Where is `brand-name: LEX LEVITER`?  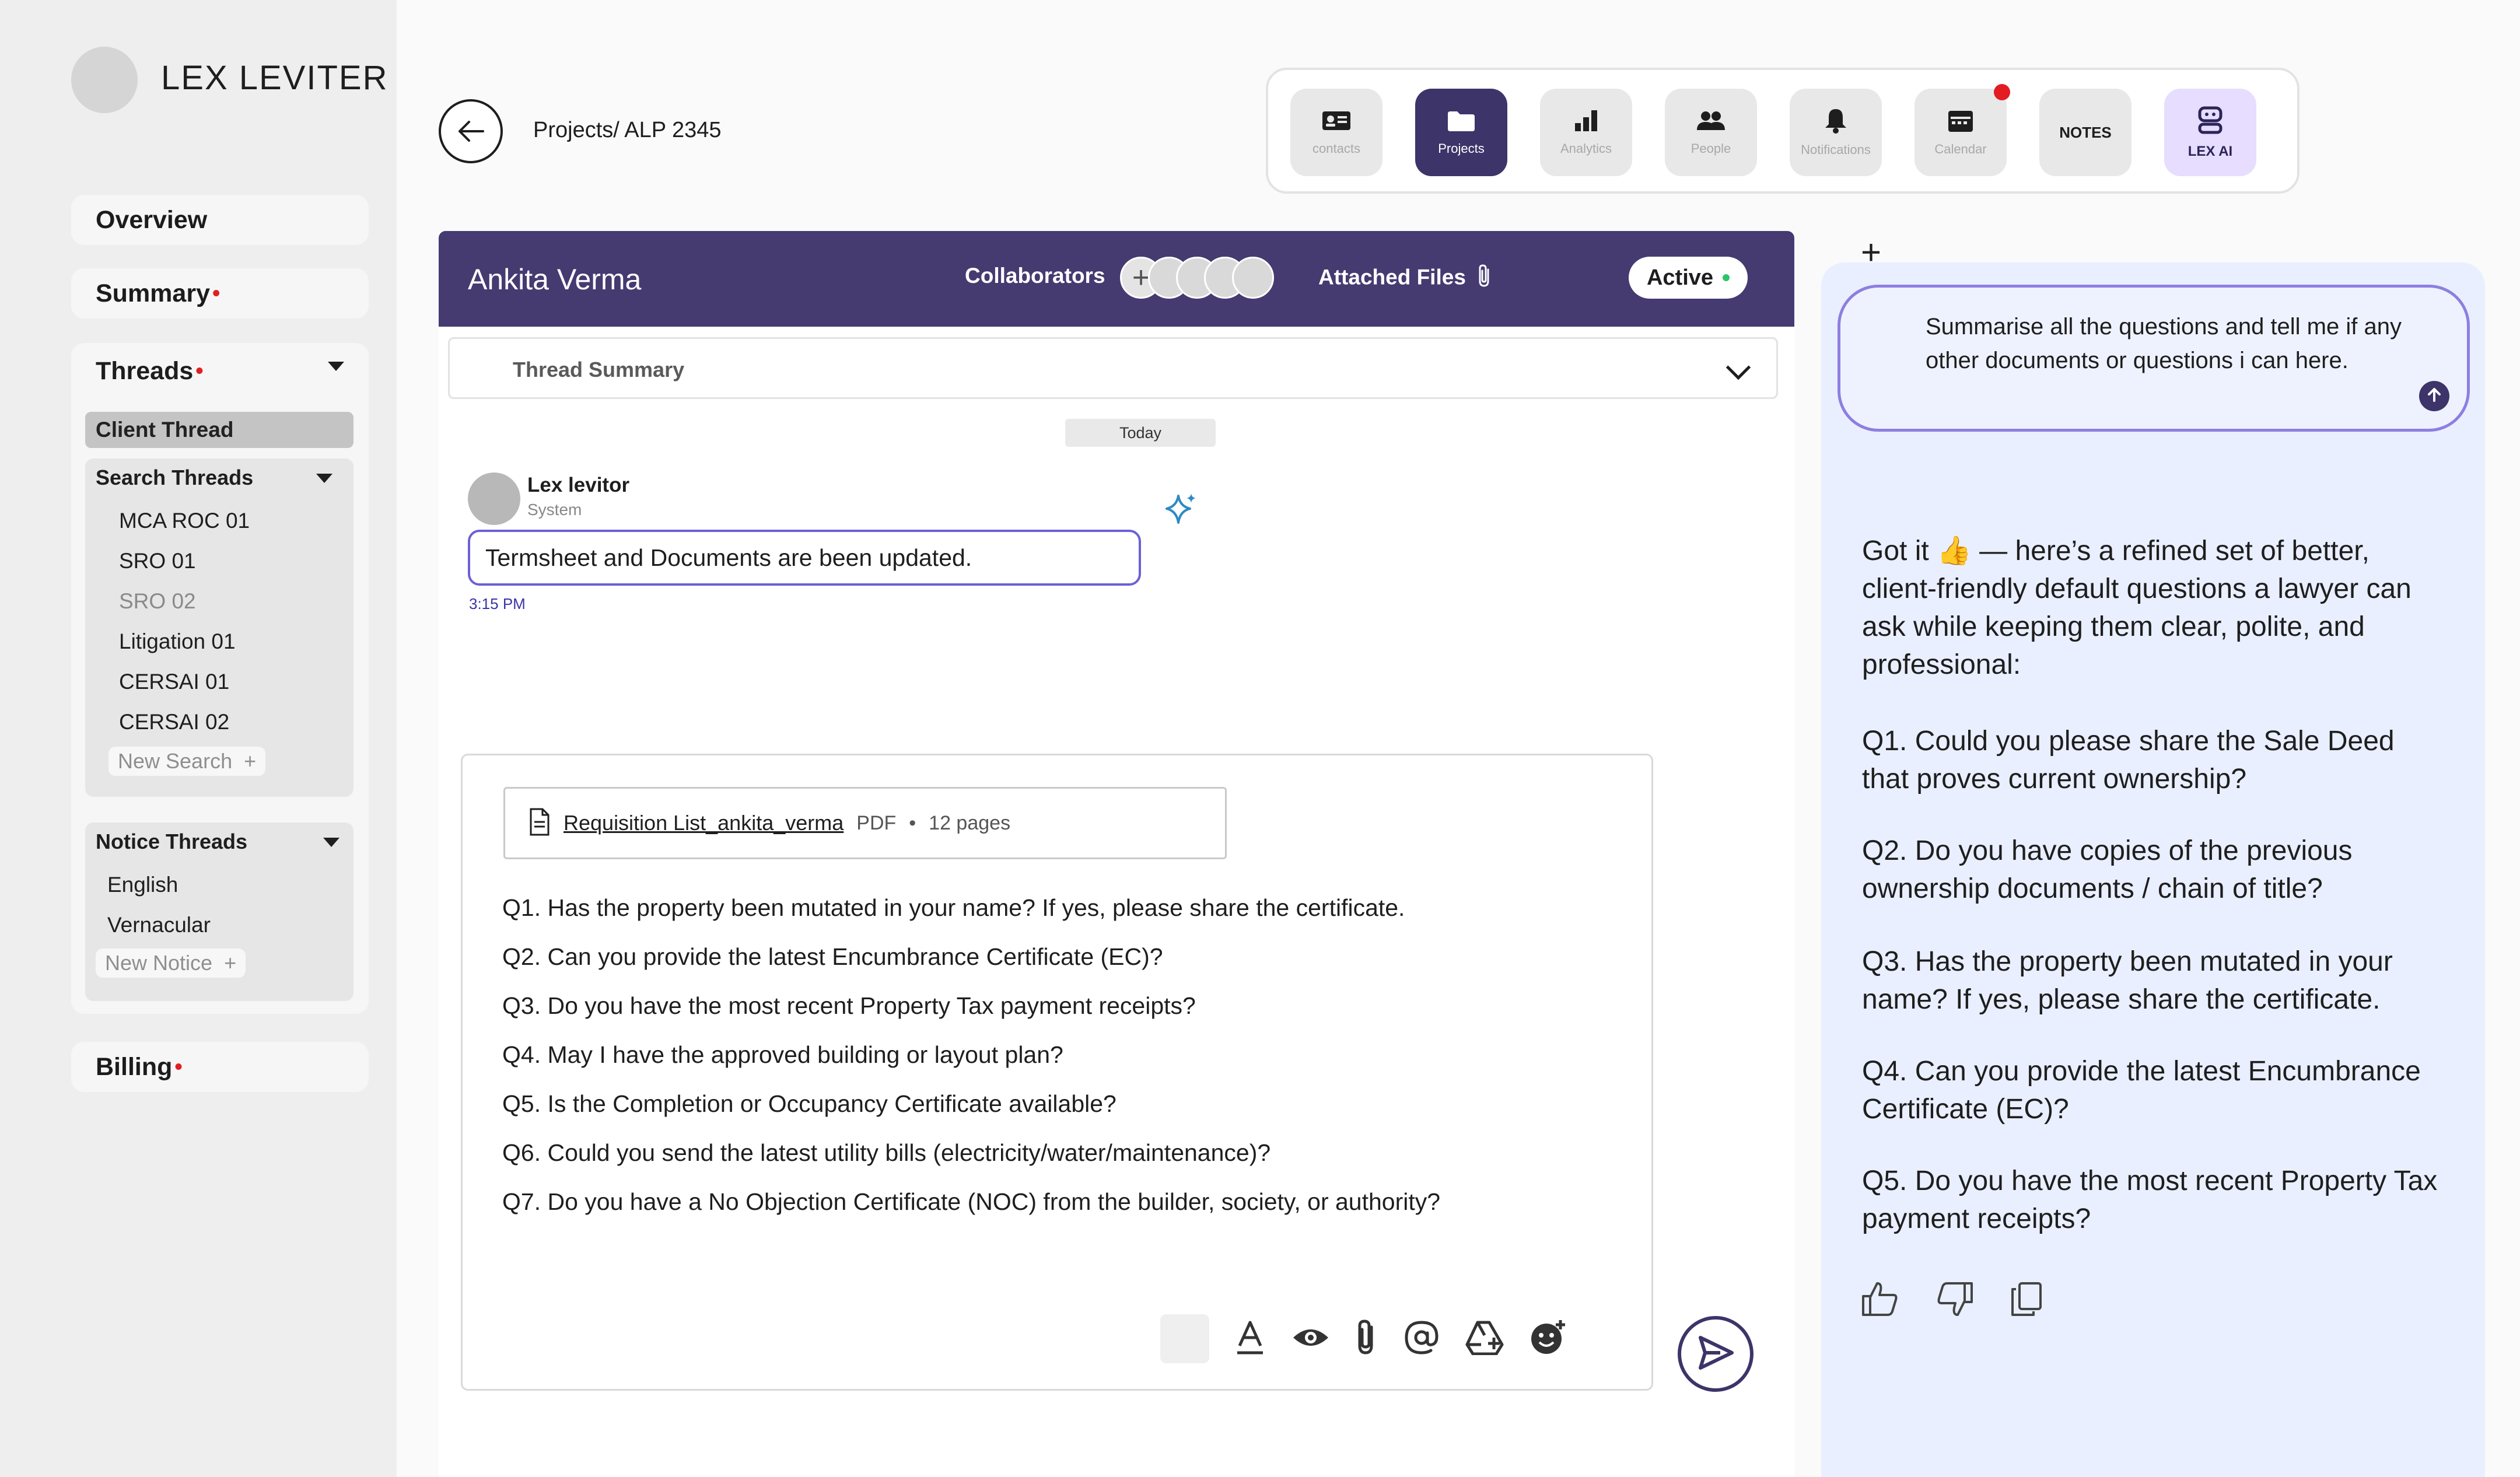 brand-name: LEX LEVITER is located at coordinates (274, 78).